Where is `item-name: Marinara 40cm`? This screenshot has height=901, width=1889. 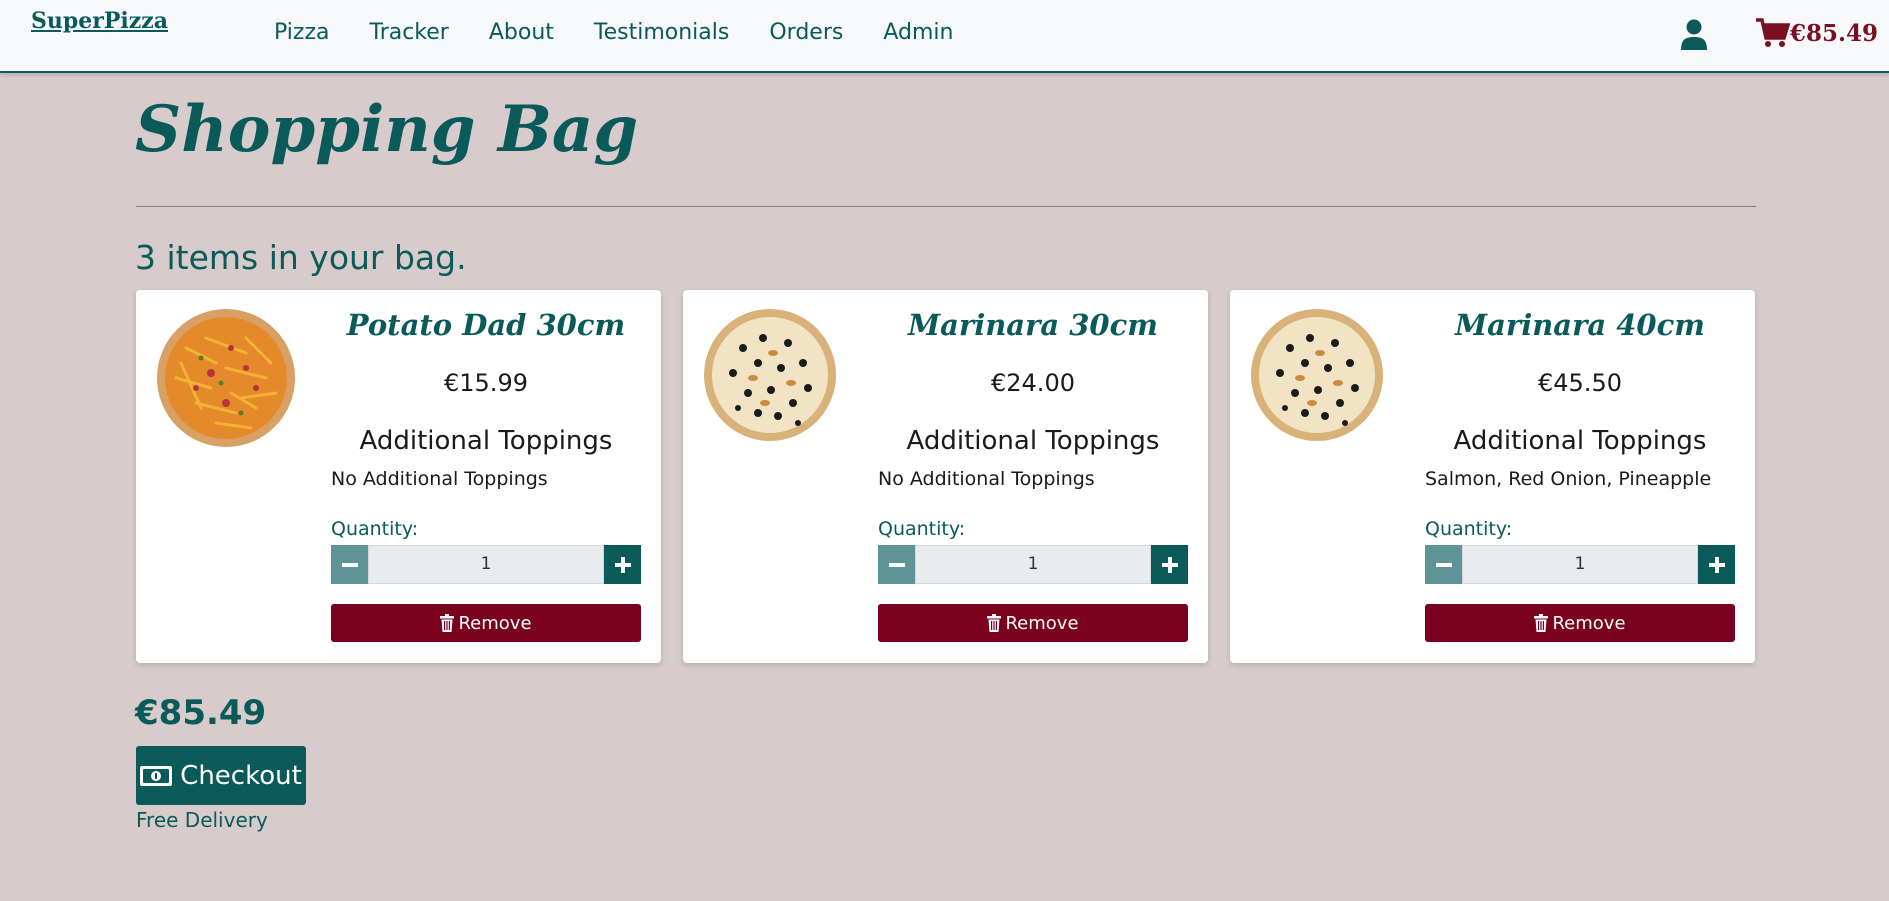
item-name: Marinara 40cm is located at coordinates (1580, 325).